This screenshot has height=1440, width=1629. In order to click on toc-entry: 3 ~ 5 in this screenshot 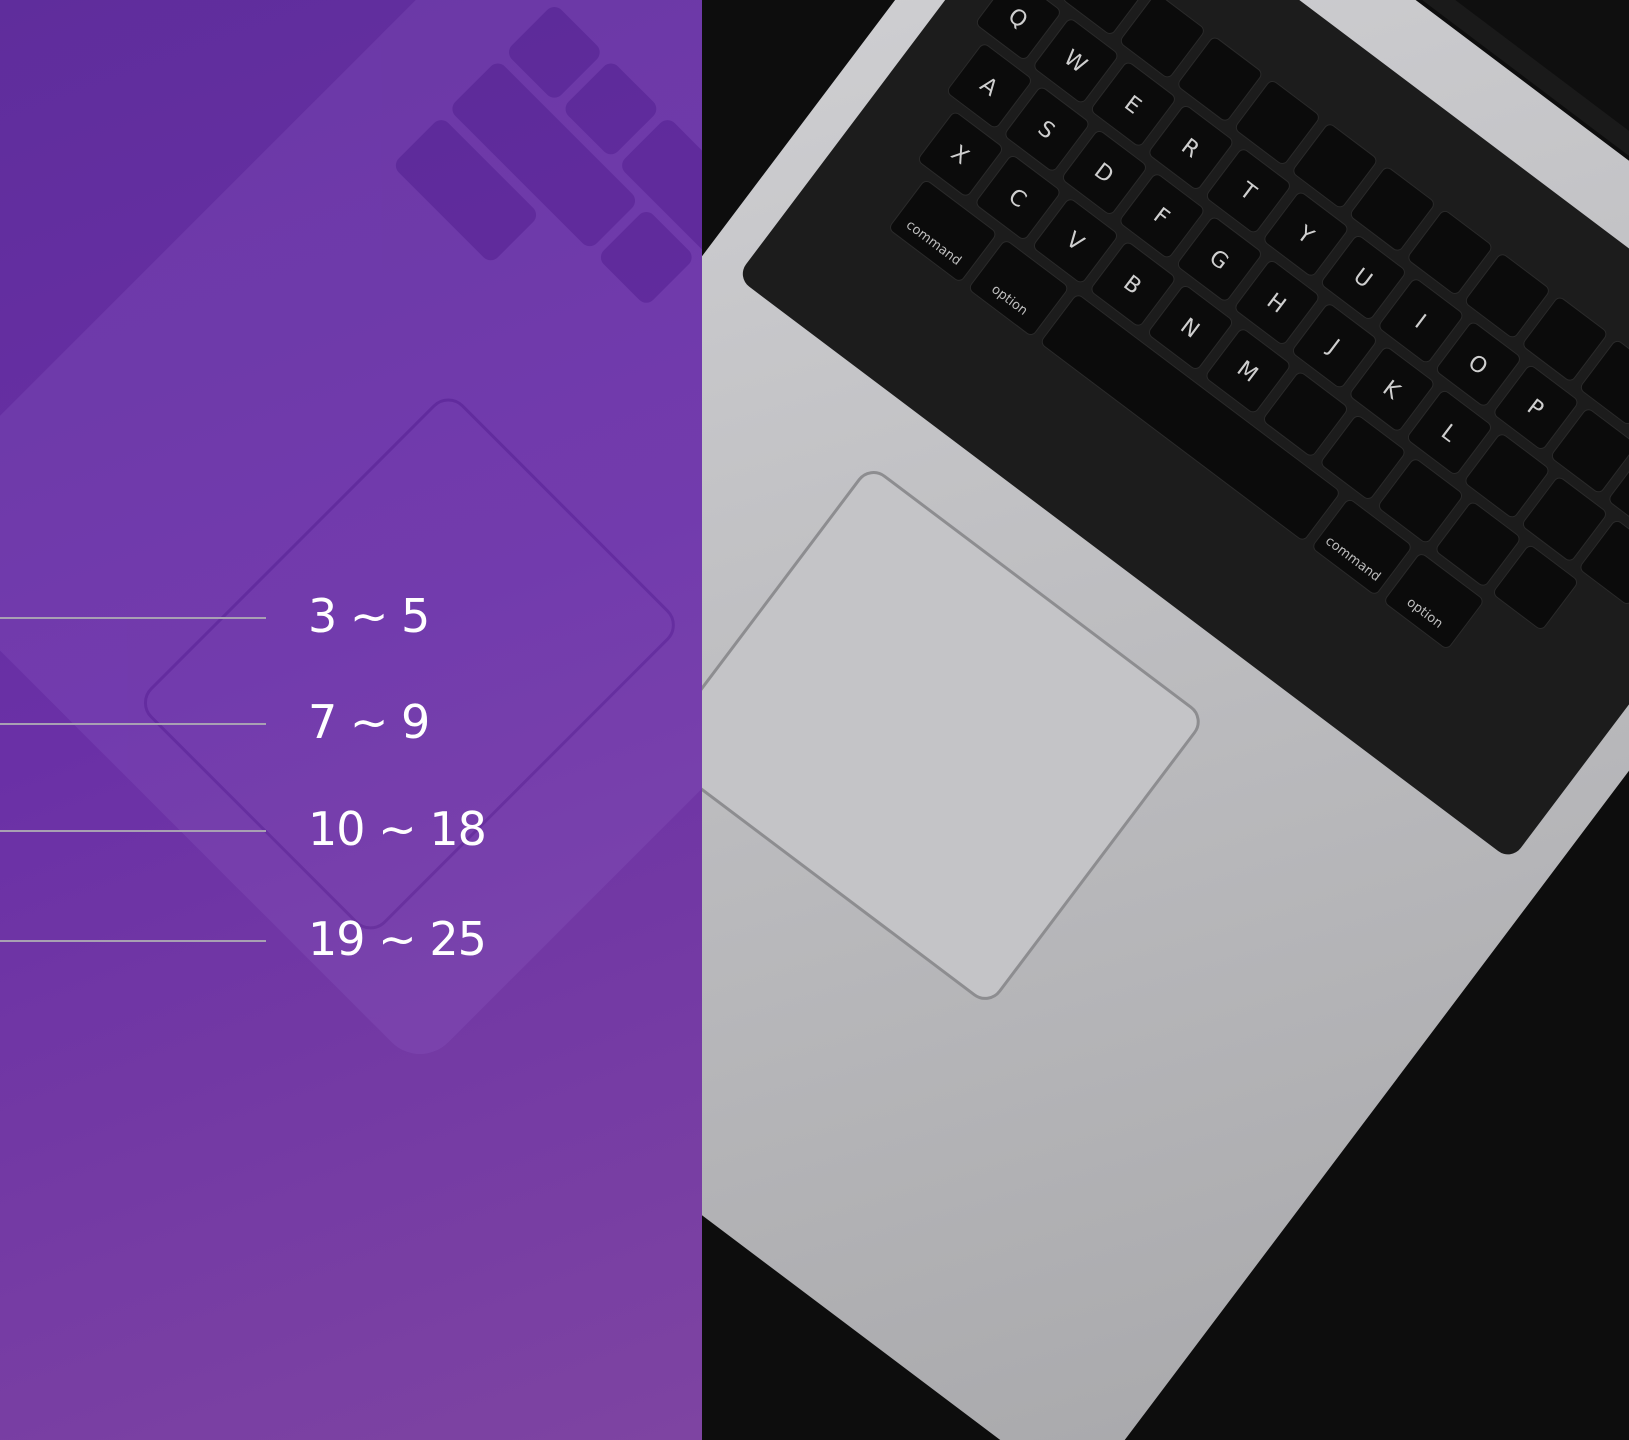, I will do `click(330, 617)`.